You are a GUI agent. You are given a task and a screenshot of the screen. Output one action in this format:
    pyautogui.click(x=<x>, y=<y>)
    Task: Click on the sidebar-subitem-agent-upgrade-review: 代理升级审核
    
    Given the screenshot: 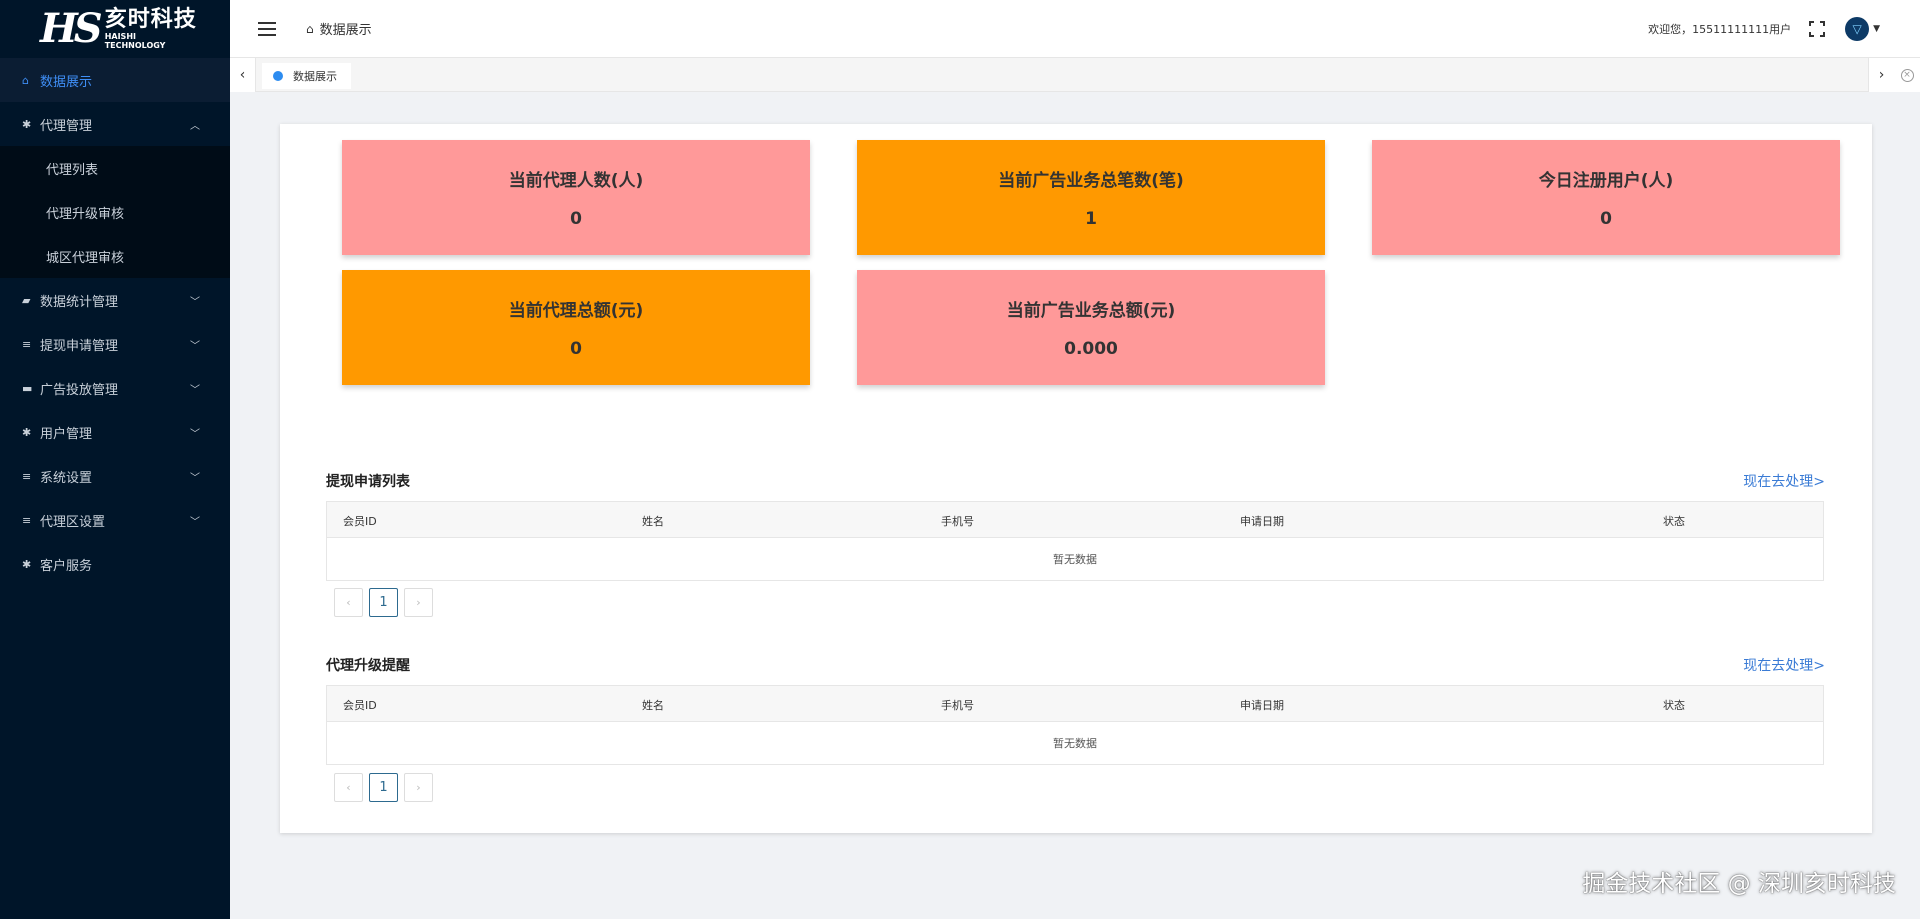 What is the action you would take?
    pyautogui.click(x=115, y=212)
    